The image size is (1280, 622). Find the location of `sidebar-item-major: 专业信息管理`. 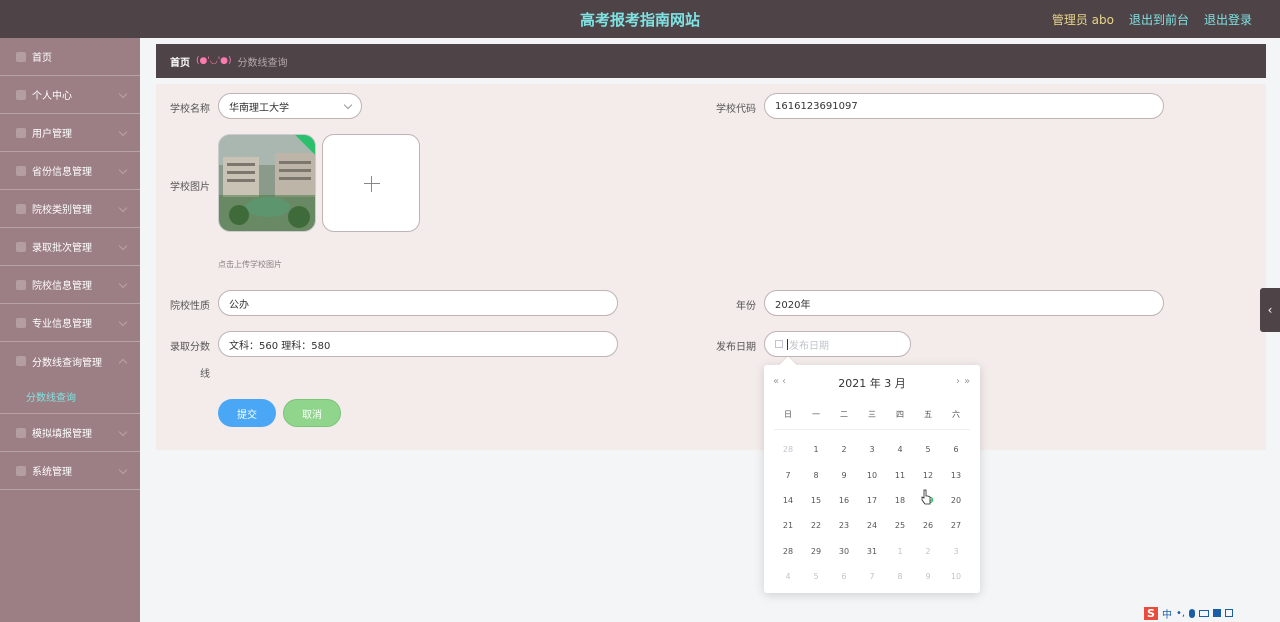

sidebar-item-major: 专业信息管理 is located at coordinates (70, 323).